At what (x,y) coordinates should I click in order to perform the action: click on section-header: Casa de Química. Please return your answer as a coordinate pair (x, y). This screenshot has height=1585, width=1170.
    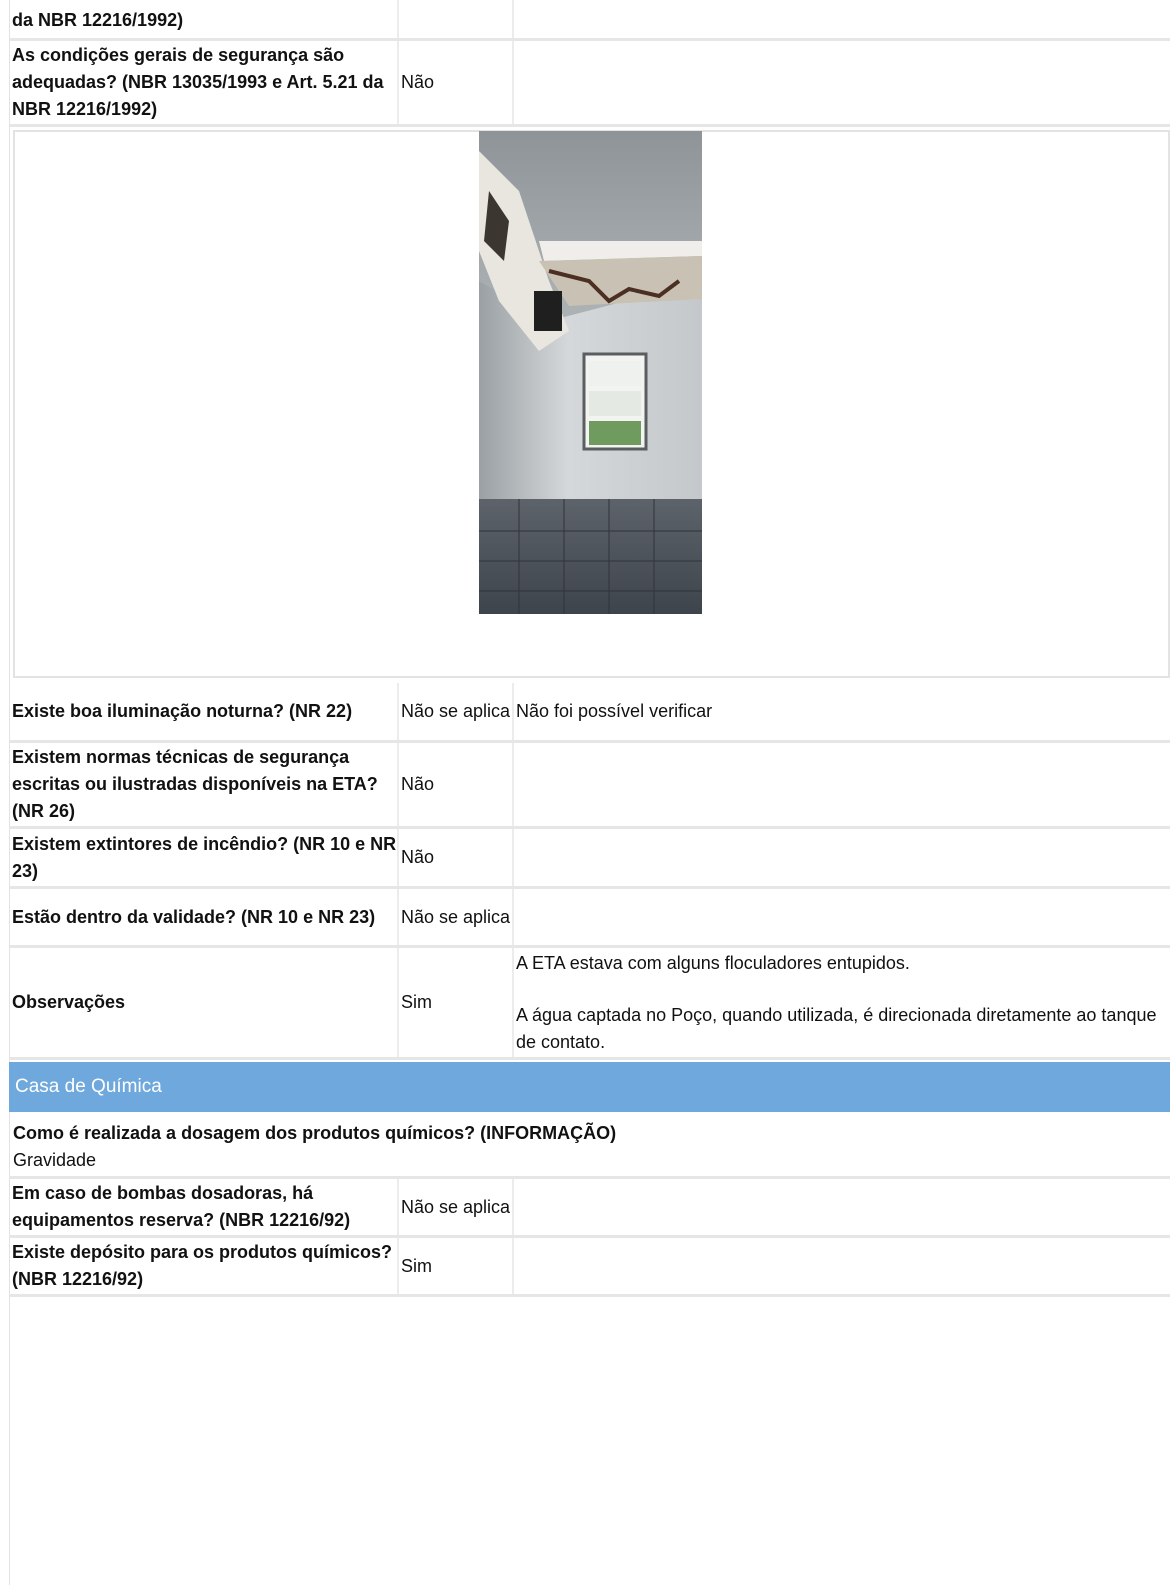
    Looking at the image, I should click on (589, 1087).